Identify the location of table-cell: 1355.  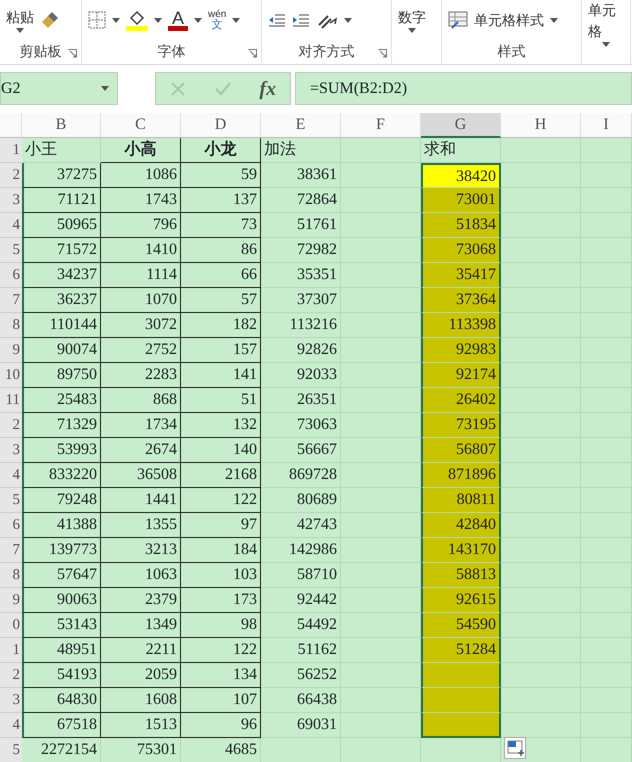
(141, 525).